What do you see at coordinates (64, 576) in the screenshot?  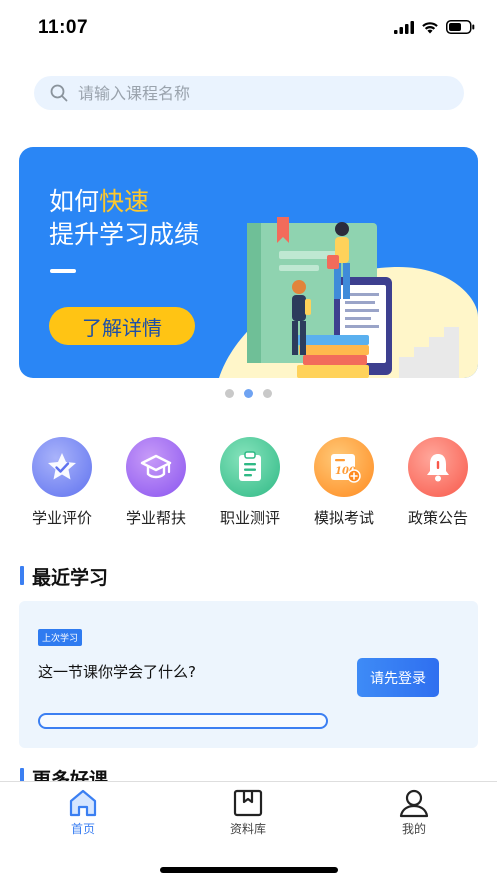 I see `recent-learning-heading: 最近学习` at bounding box center [64, 576].